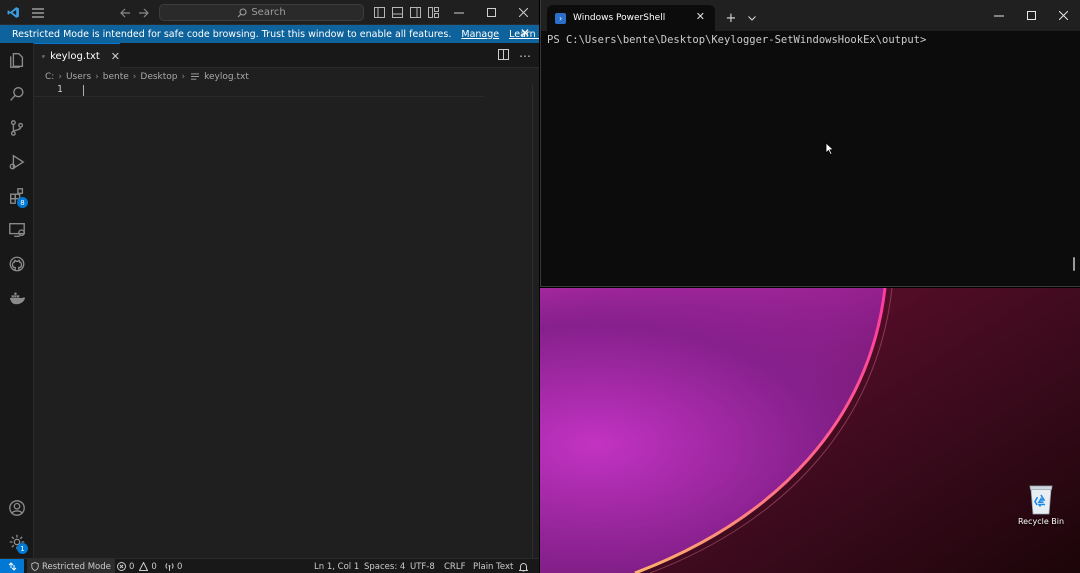  I want to click on more-actions-icon: ⋯, so click(525, 56).